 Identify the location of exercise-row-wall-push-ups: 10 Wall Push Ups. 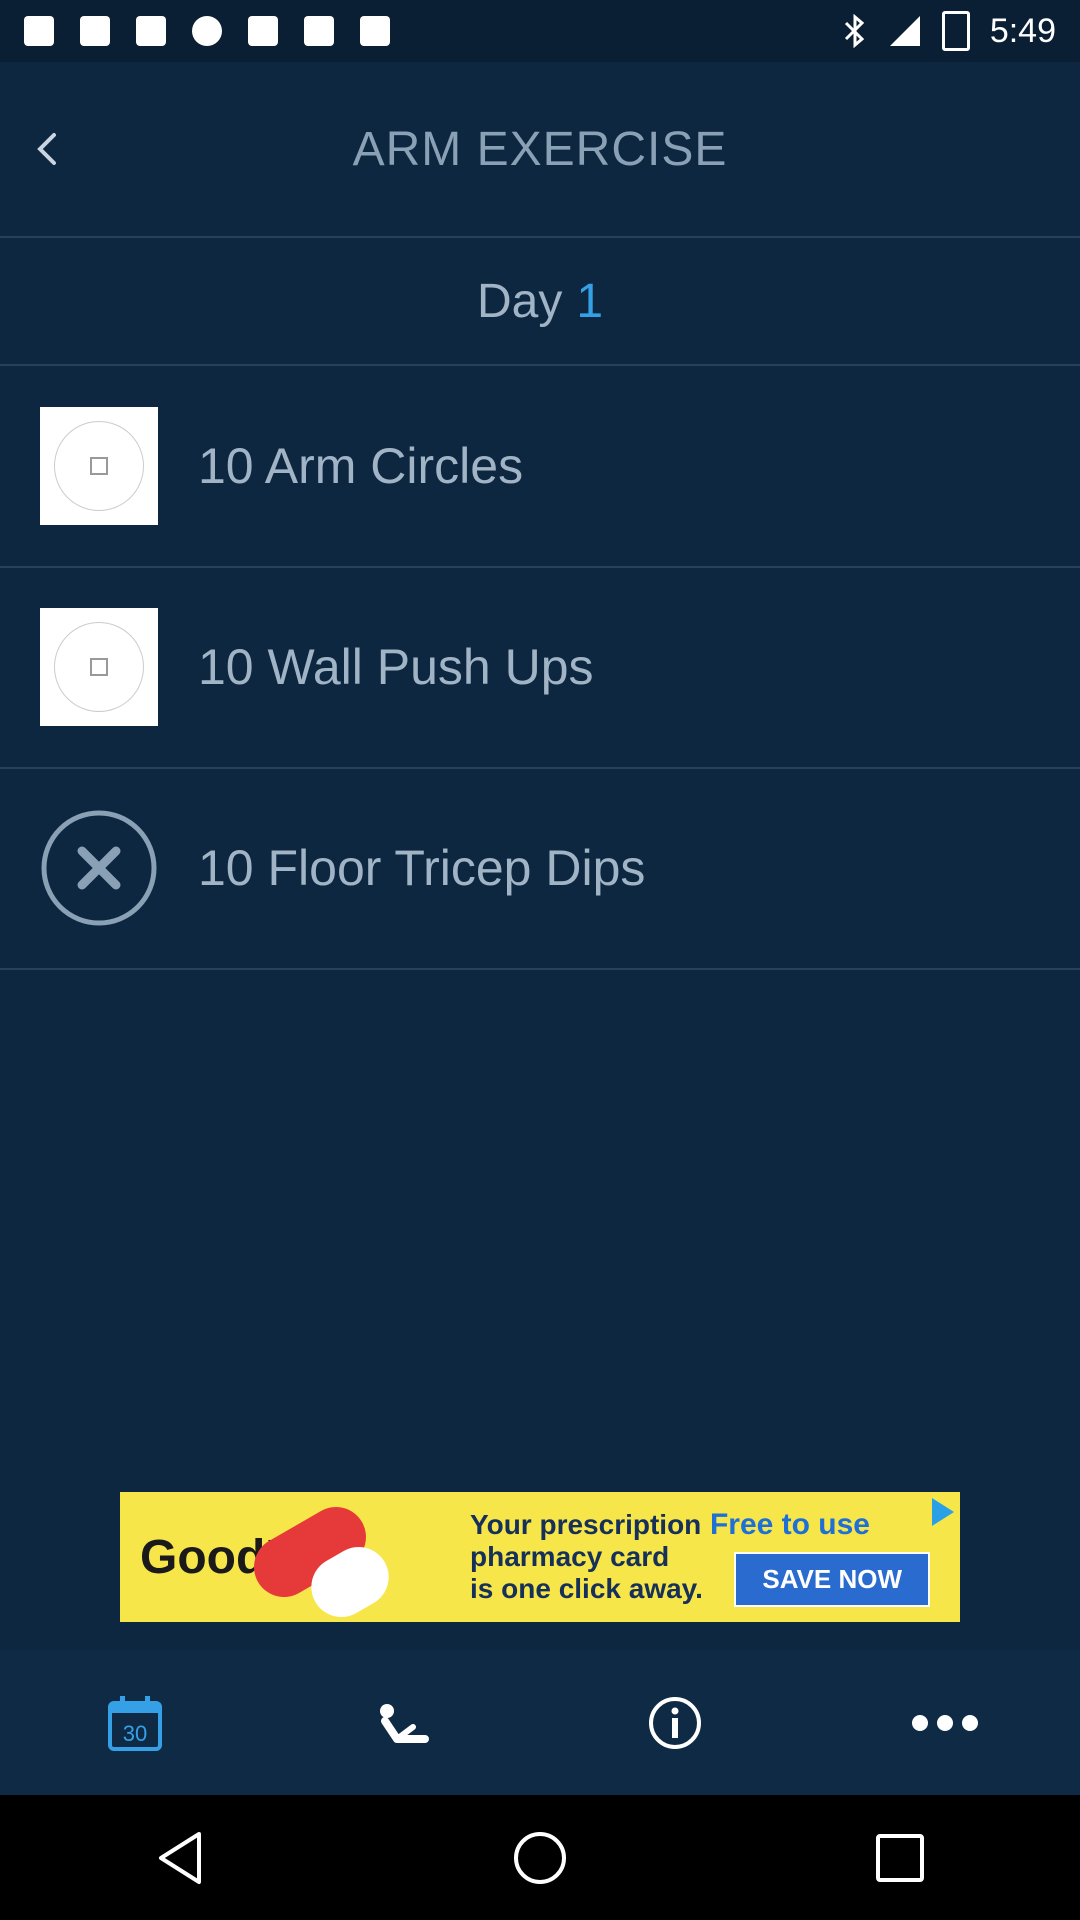
(540, 668).